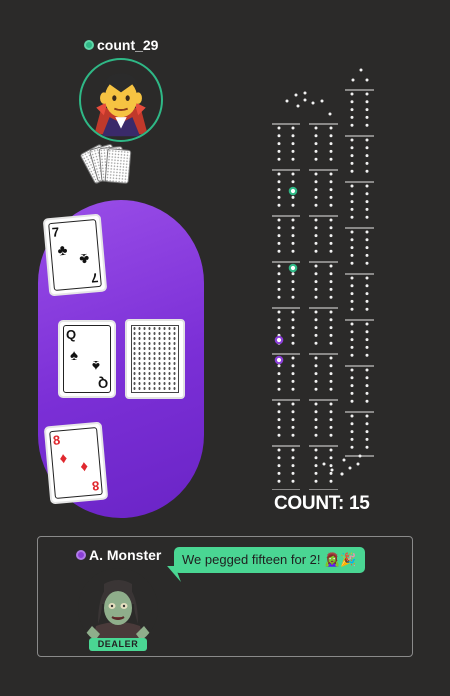  I want to click on club-icon: ♣, so click(84, 258).